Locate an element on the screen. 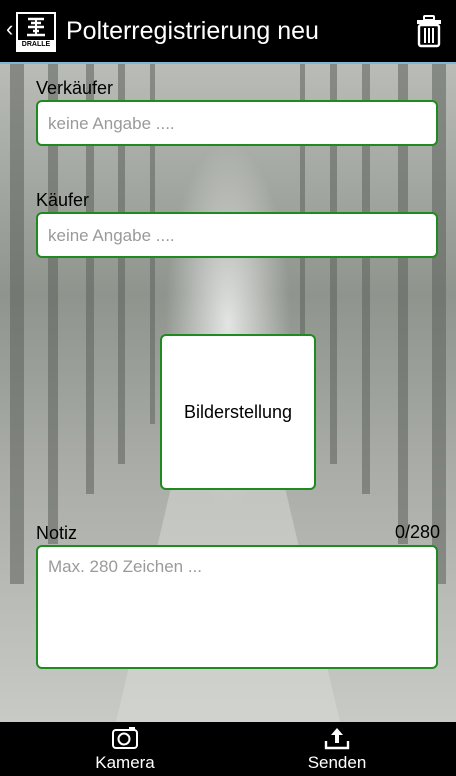  seller-label: Verkäufer is located at coordinates (75, 88).